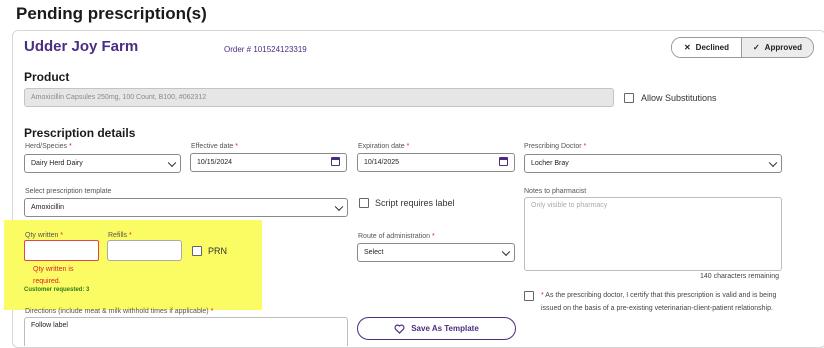 This screenshot has height=348, width=824. Describe the element at coordinates (120, 235) in the screenshot. I see `refills-label: Refills *` at that location.